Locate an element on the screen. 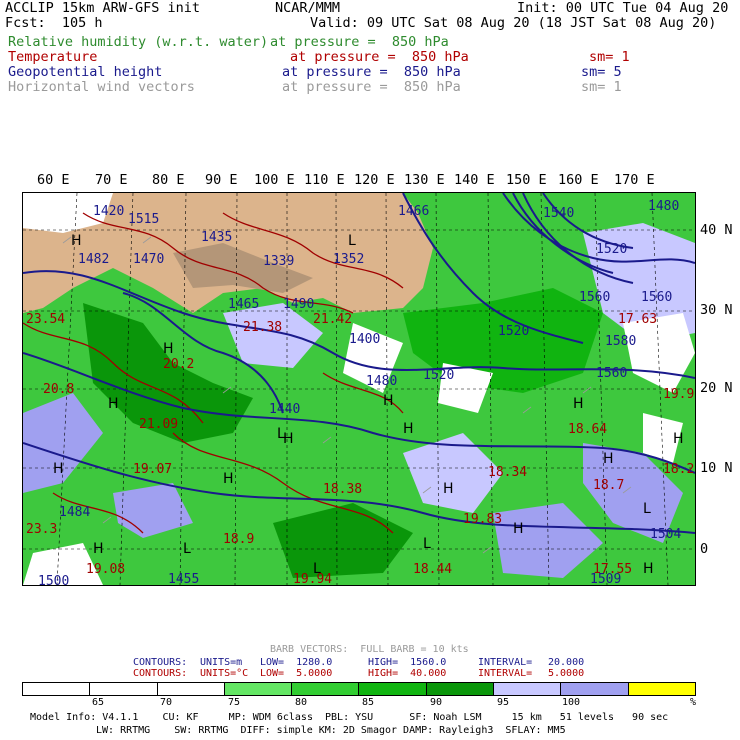 The image size is (740, 740). temp-label: 19.96 is located at coordinates (679, 394).